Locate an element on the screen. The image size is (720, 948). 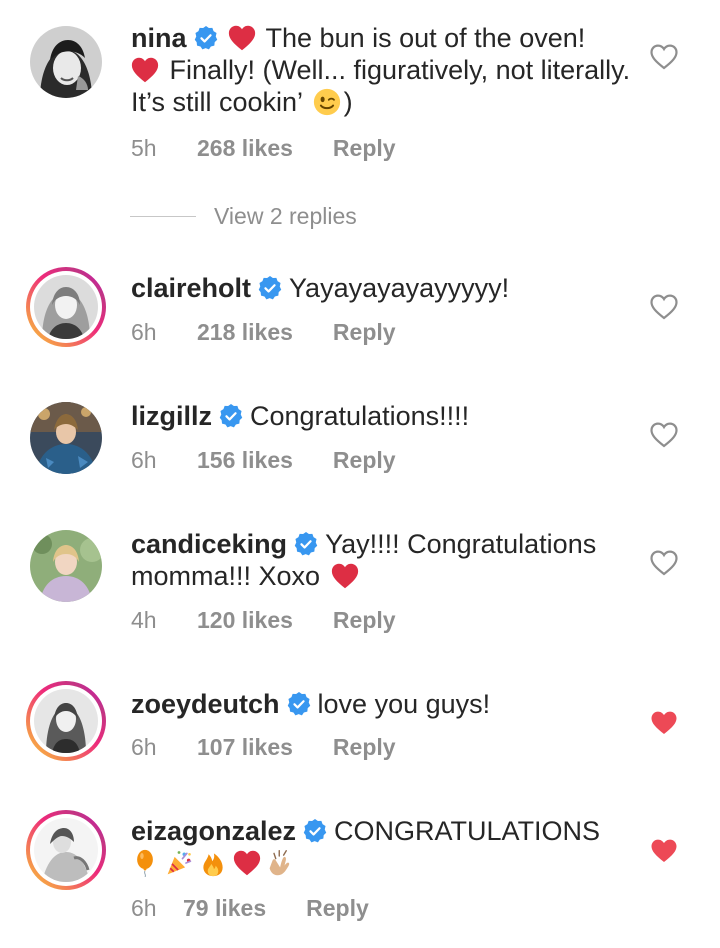
clapping-hands-emoji is located at coordinates (281, 863).